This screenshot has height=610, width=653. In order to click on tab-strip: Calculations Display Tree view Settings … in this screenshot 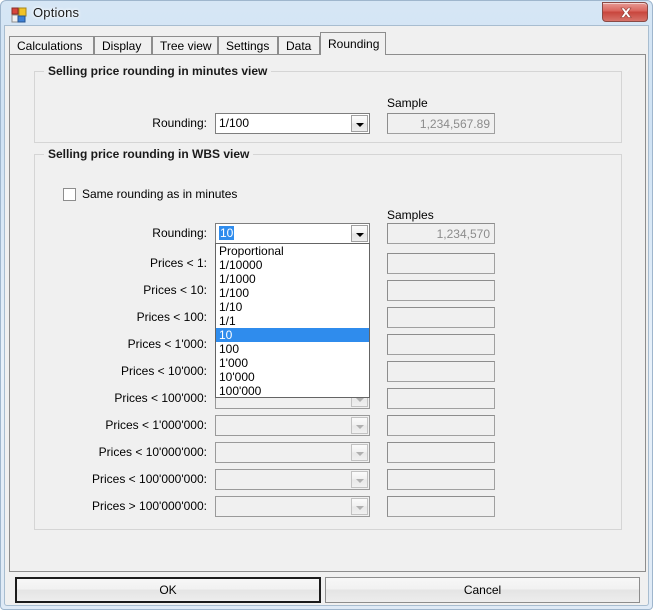, I will do `click(327, 43)`.